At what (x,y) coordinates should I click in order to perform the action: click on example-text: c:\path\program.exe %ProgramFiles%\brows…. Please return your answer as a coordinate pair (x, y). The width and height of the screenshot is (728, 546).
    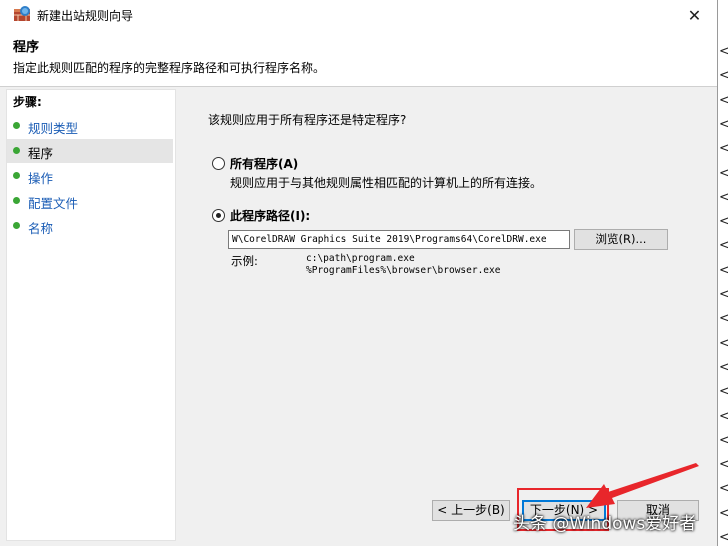
    Looking at the image, I should click on (403, 265).